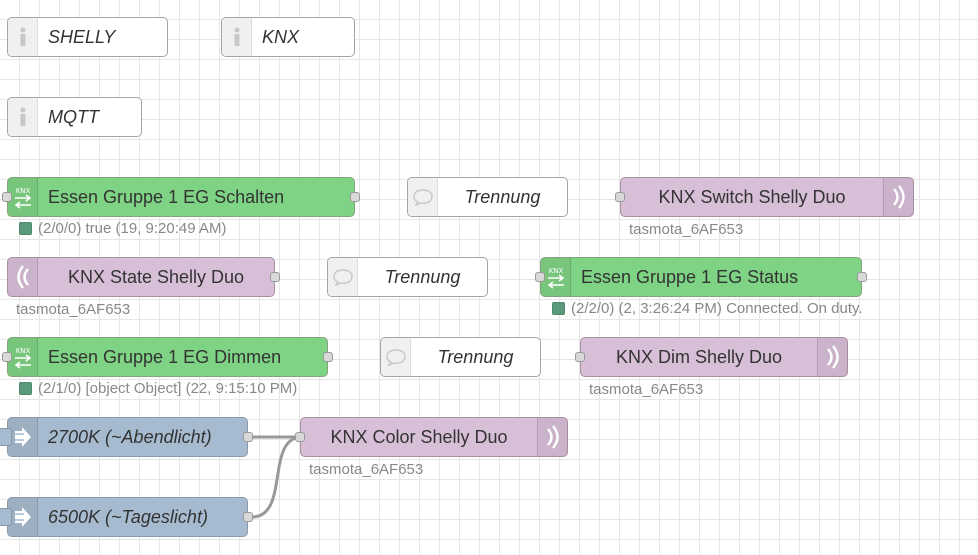  I want to click on node-status: (2/0/0) true (19, 9:20:49 AM), so click(122, 228).